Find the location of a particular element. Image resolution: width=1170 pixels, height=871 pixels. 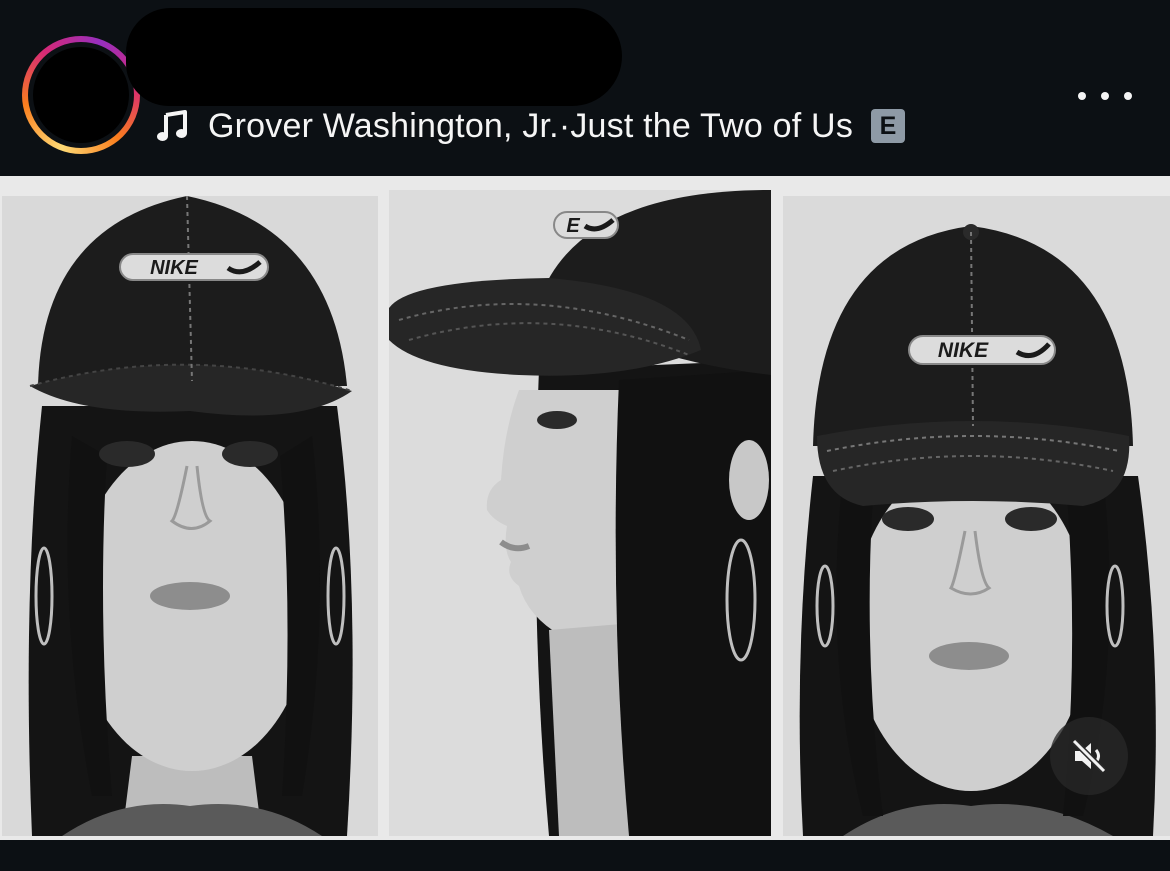

redacted-username is located at coordinates (374, 57).